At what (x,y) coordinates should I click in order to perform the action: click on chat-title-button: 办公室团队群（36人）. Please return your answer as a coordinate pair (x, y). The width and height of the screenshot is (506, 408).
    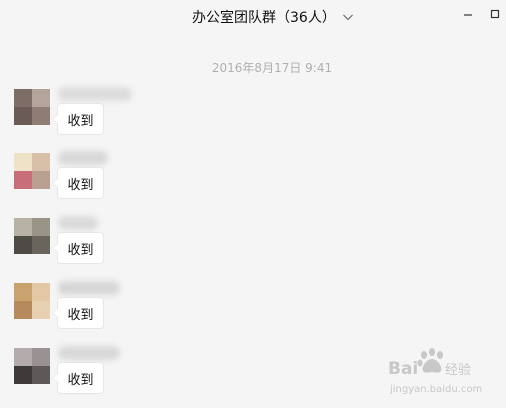
    Looking at the image, I should click on (273, 17).